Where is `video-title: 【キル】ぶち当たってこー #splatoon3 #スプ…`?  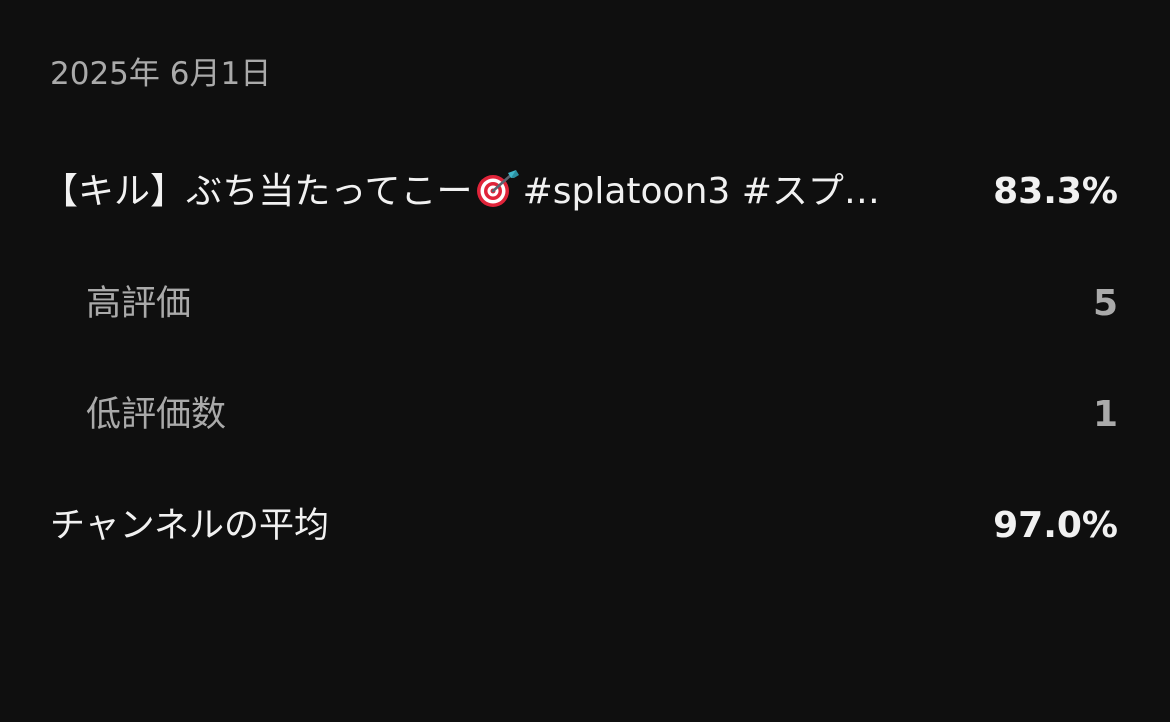 video-title: 【キル】ぶち当たってこー #splatoon3 #スプ… is located at coordinates (482, 192).